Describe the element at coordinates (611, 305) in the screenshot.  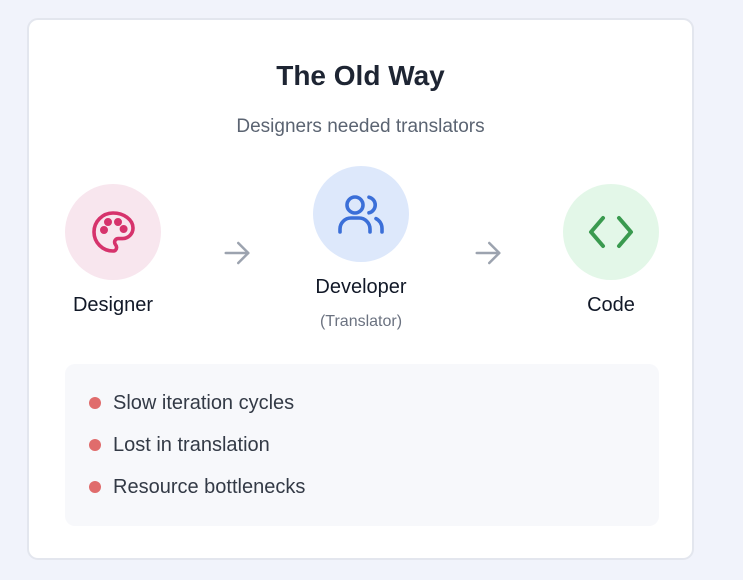
I see `node-label-code: Code` at that location.